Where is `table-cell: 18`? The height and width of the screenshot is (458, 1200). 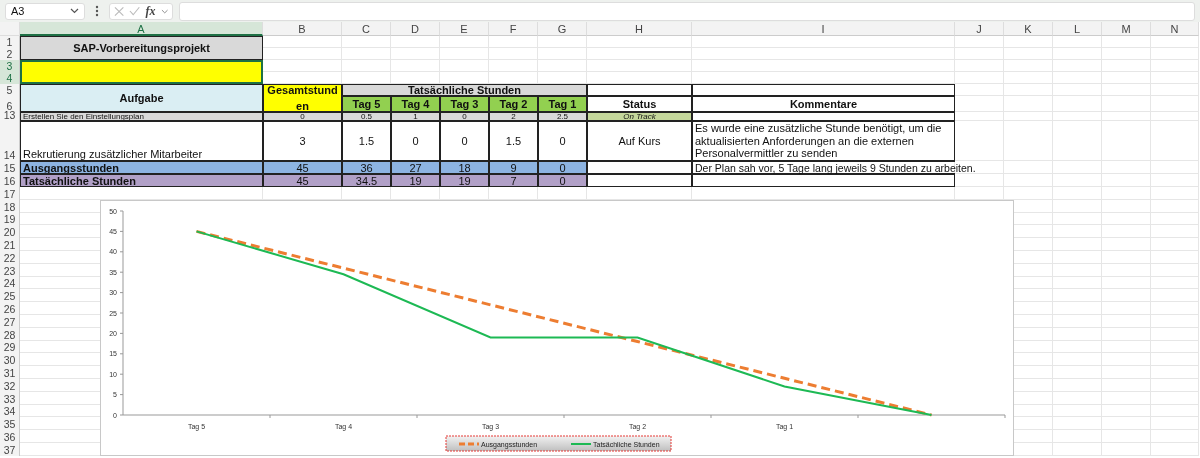 table-cell: 18 is located at coordinates (464, 167).